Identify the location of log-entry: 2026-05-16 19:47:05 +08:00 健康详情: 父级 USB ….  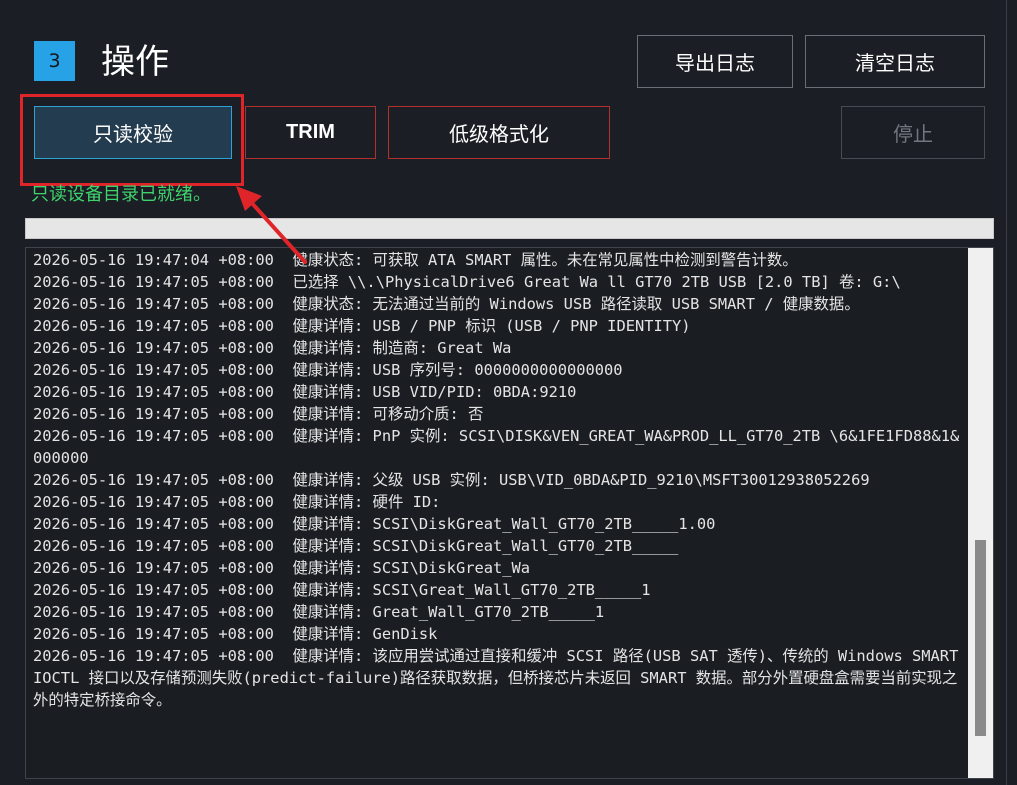
(500, 480).